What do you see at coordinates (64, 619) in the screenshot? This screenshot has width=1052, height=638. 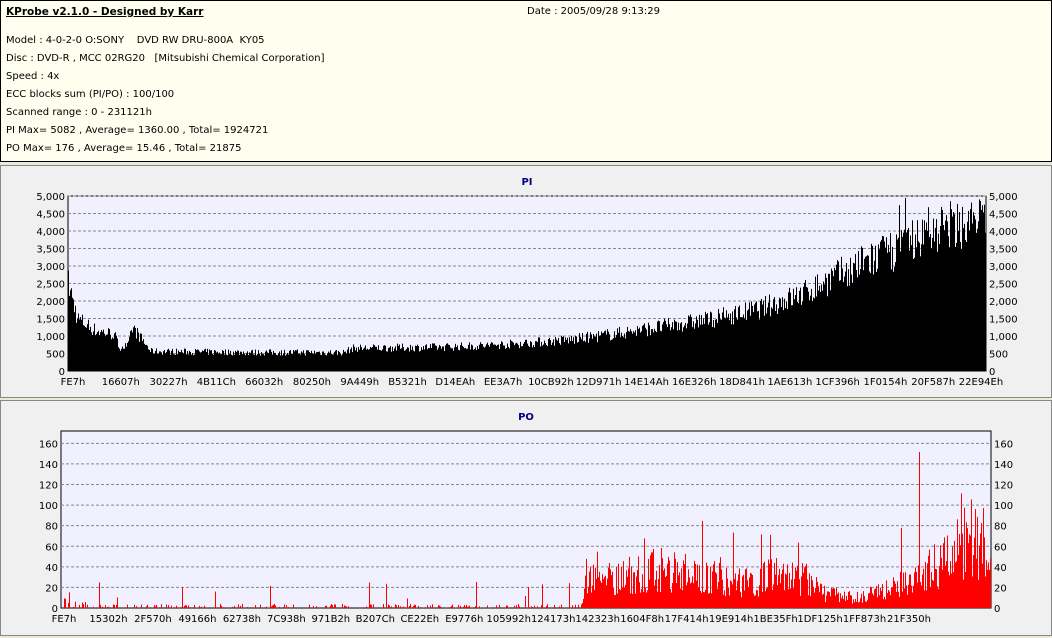 I see `x-tick-label: FE7h` at bounding box center [64, 619].